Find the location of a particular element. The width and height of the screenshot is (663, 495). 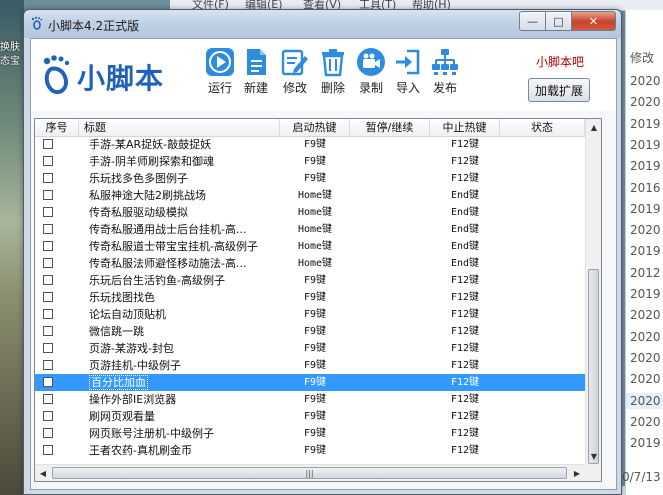

column-header-index: 序号 is located at coordinates (57, 127).